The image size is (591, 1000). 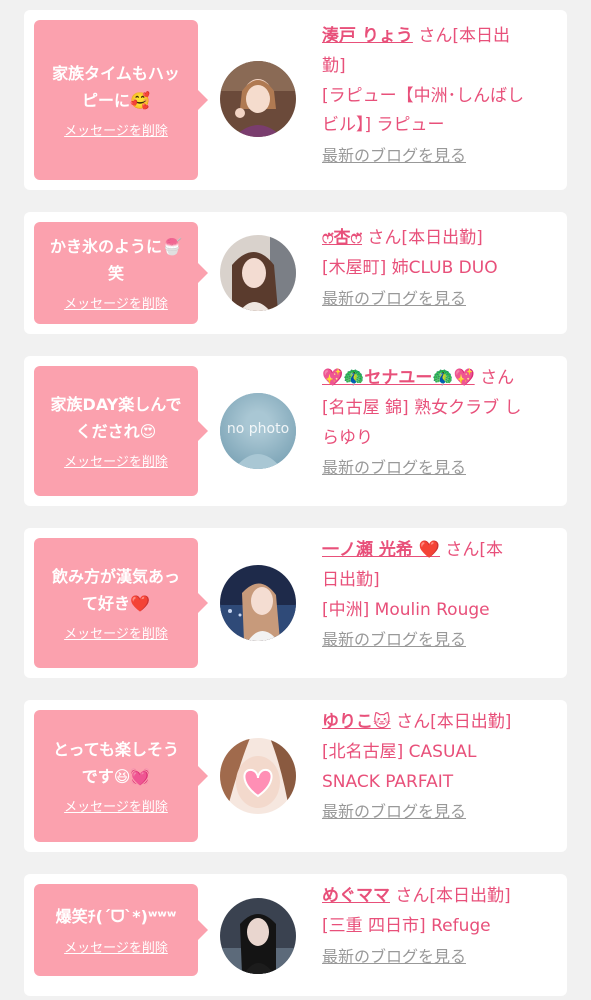 I want to click on message-bubble: 飲み方が漢気あっ て好き❤️ メッセージを削除, so click(x=121, y=603).